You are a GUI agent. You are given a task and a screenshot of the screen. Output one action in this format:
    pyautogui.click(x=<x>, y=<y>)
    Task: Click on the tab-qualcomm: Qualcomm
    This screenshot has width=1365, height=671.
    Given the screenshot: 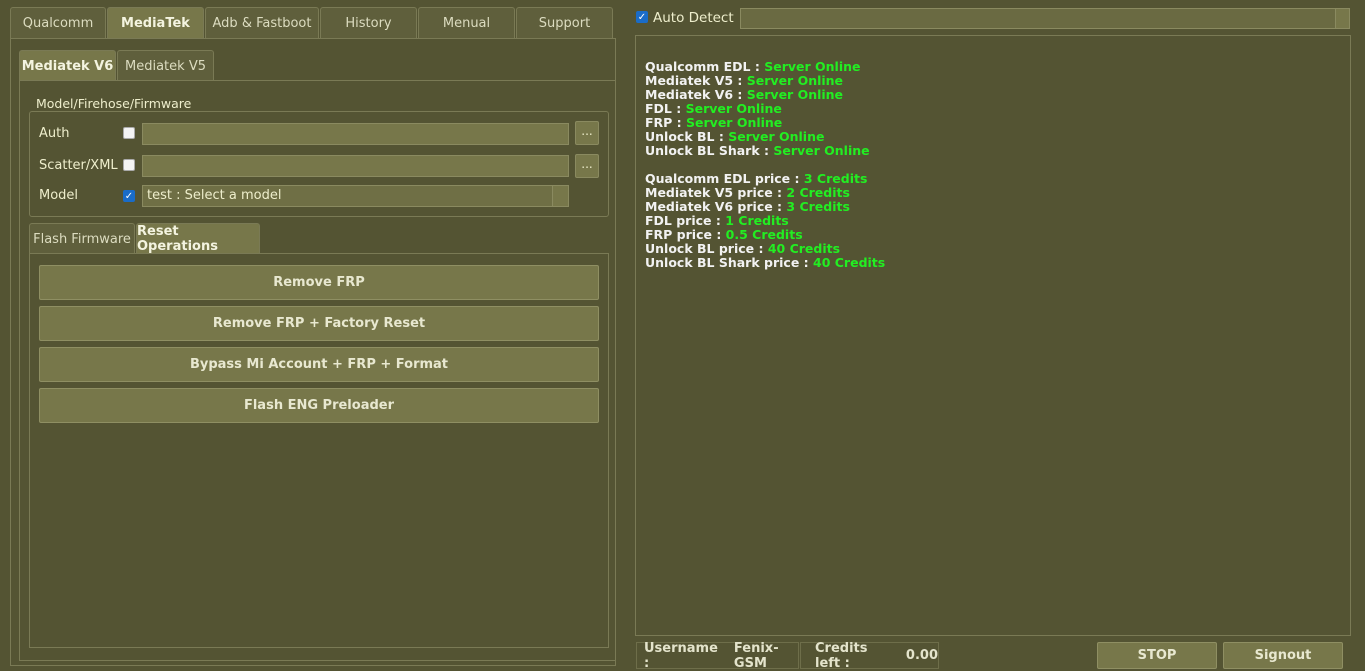 What is the action you would take?
    pyautogui.click(x=58, y=23)
    